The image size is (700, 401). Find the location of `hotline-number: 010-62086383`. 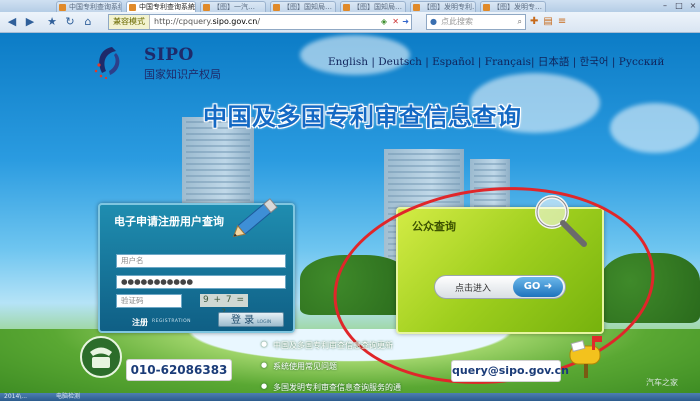

hotline-number: 010-62086383 is located at coordinates (179, 370).